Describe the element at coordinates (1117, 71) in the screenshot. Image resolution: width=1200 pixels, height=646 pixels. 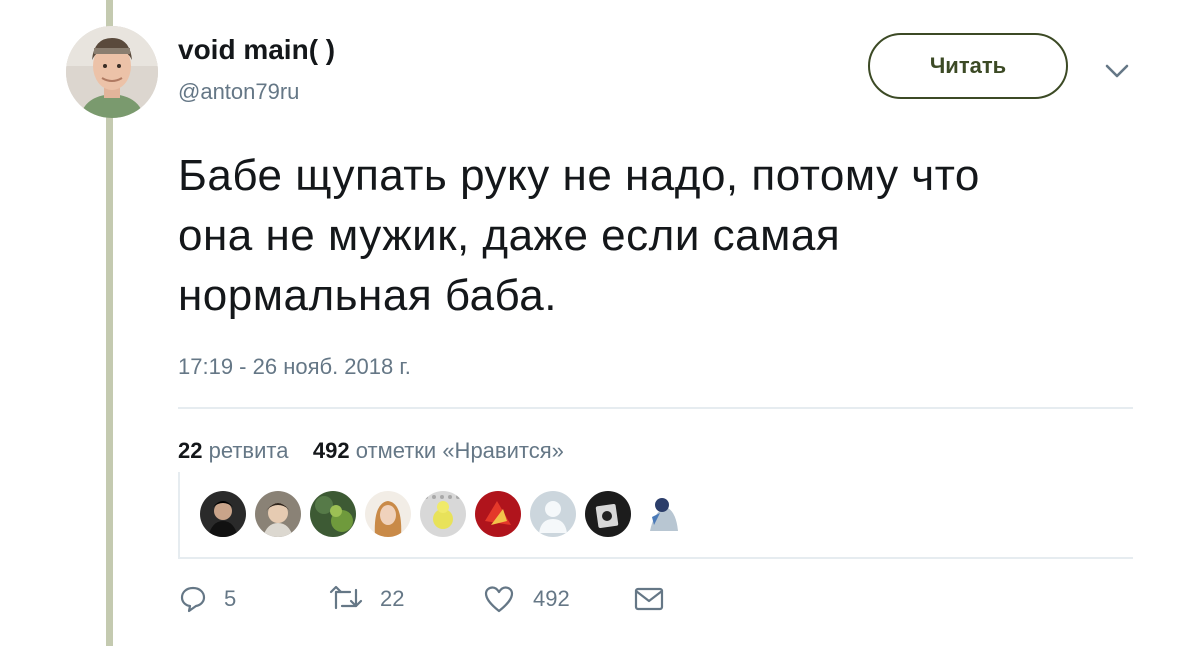
I see `chevron-down-icon` at that location.